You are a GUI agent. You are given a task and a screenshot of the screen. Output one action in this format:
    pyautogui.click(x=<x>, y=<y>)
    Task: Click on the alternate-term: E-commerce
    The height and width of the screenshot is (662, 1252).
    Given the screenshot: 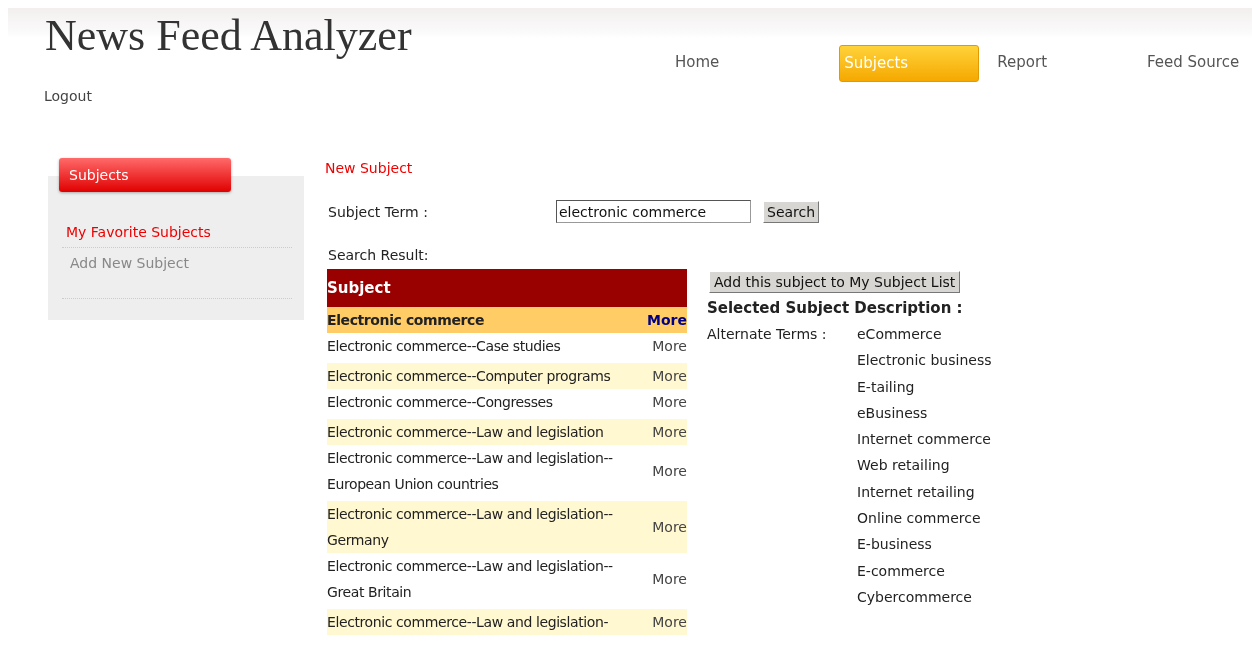 What is the action you would take?
    pyautogui.click(x=901, y=571)
    